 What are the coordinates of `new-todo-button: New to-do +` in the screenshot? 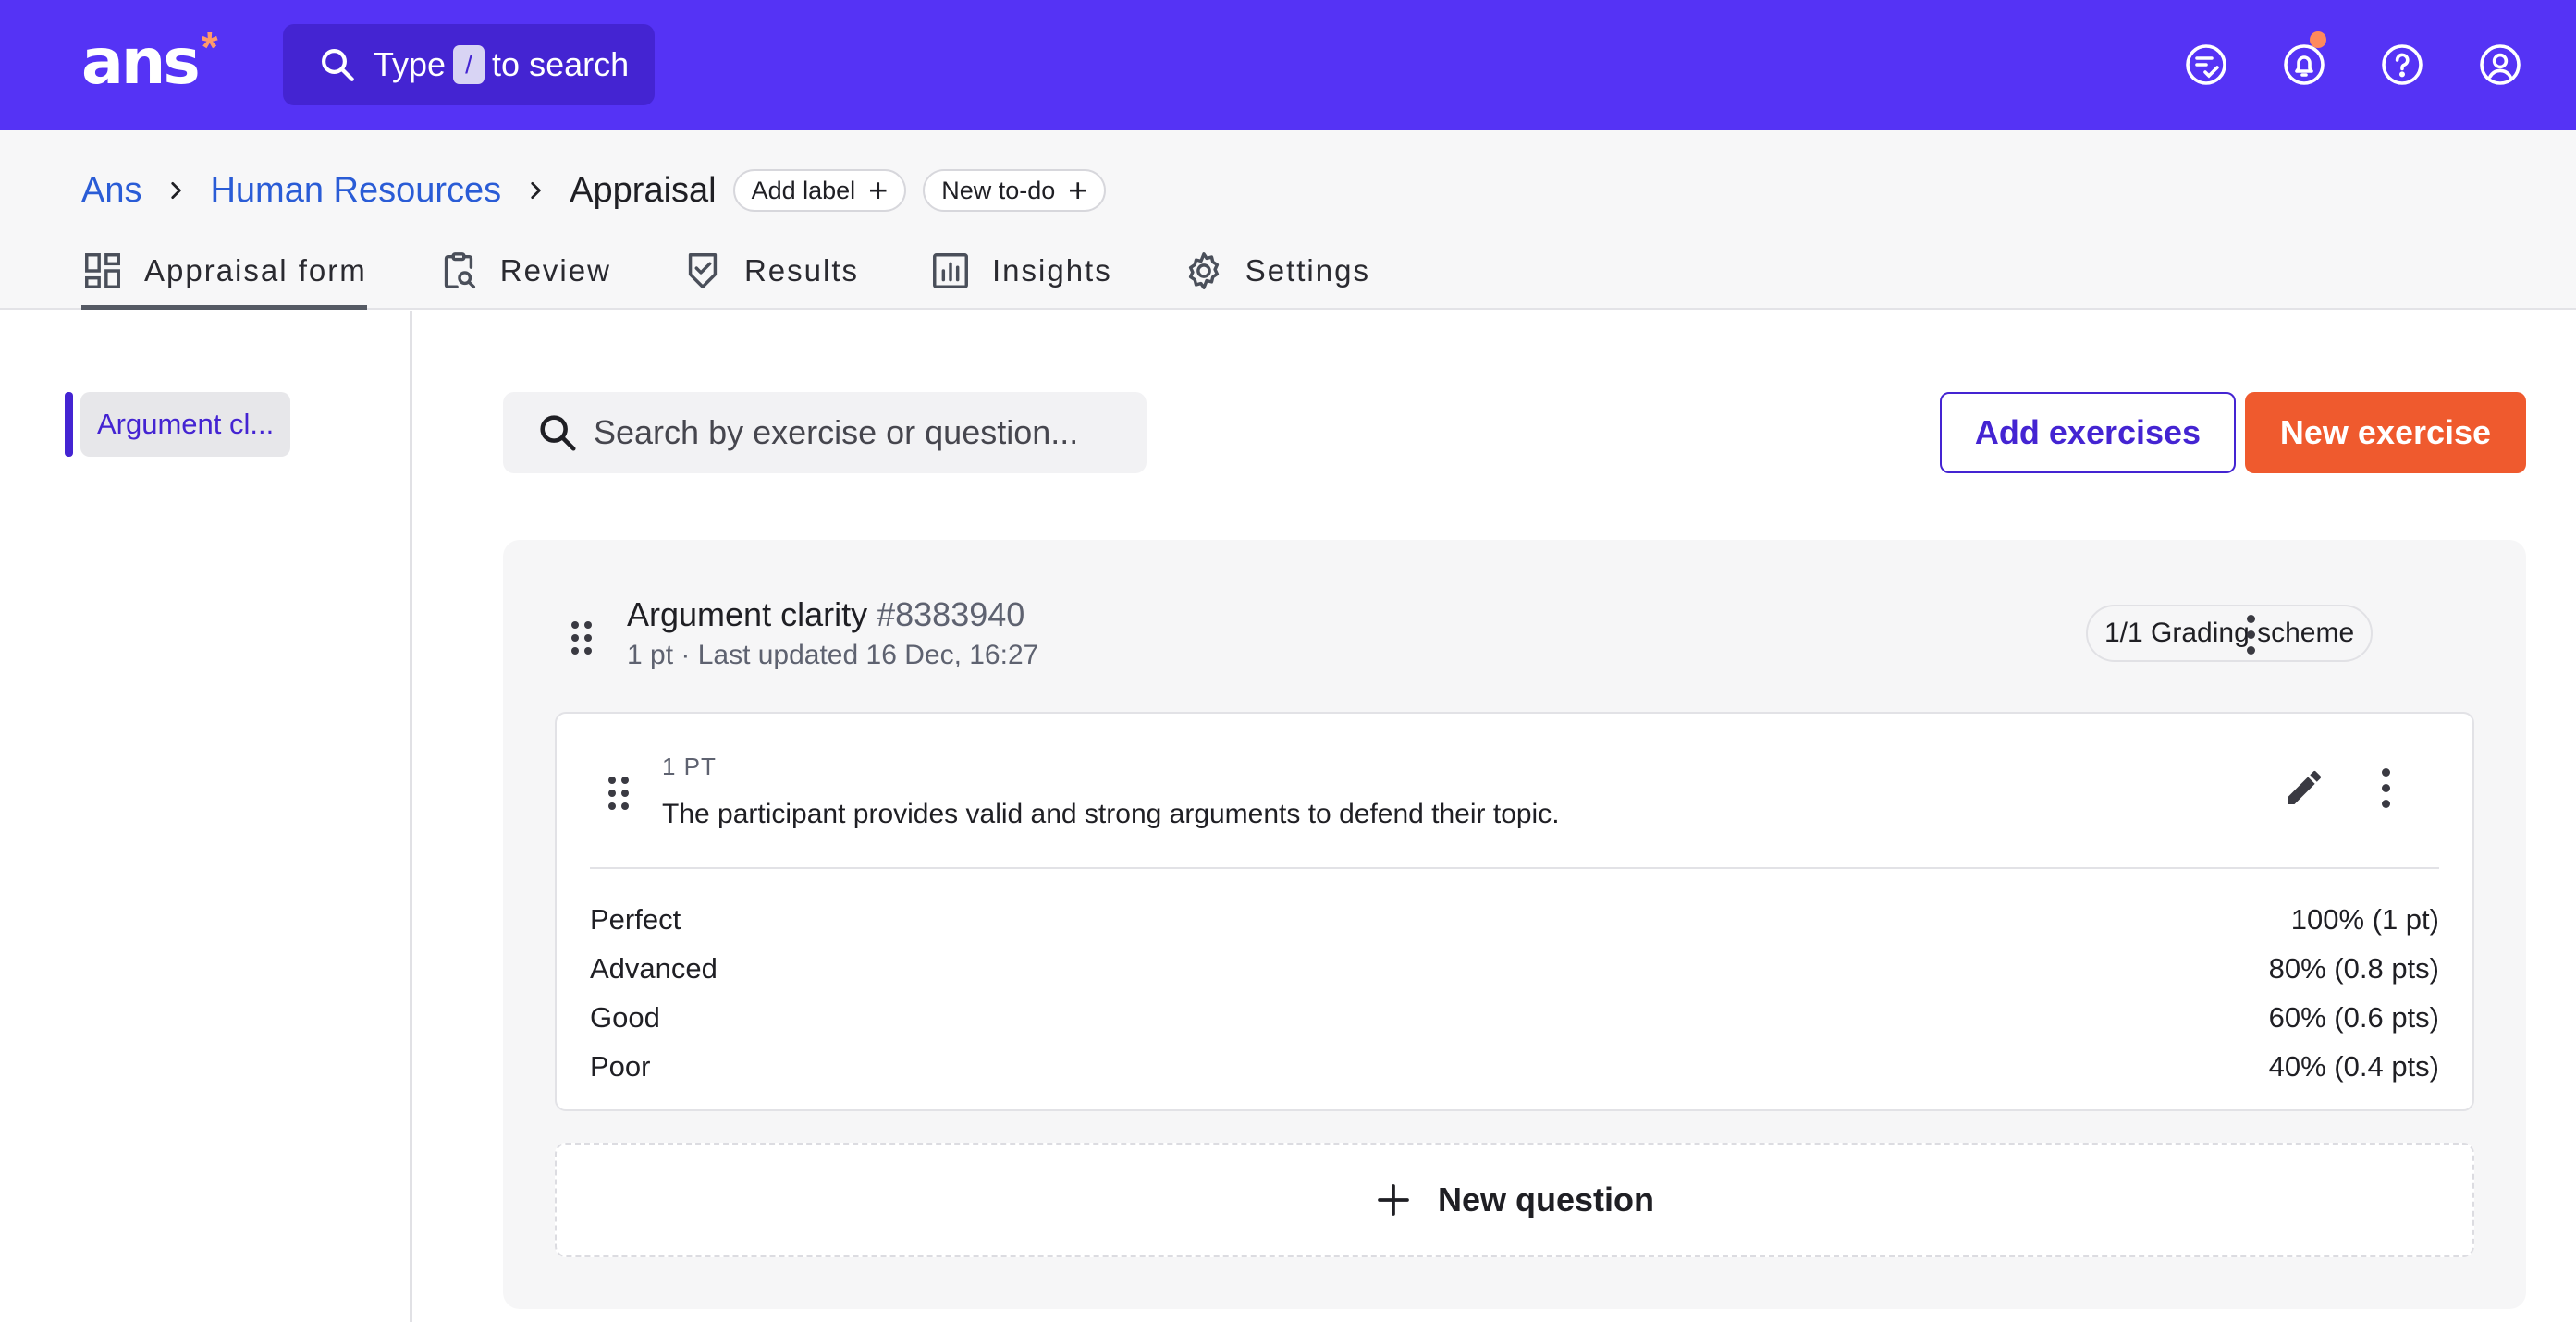 It's located at (1015, 190).